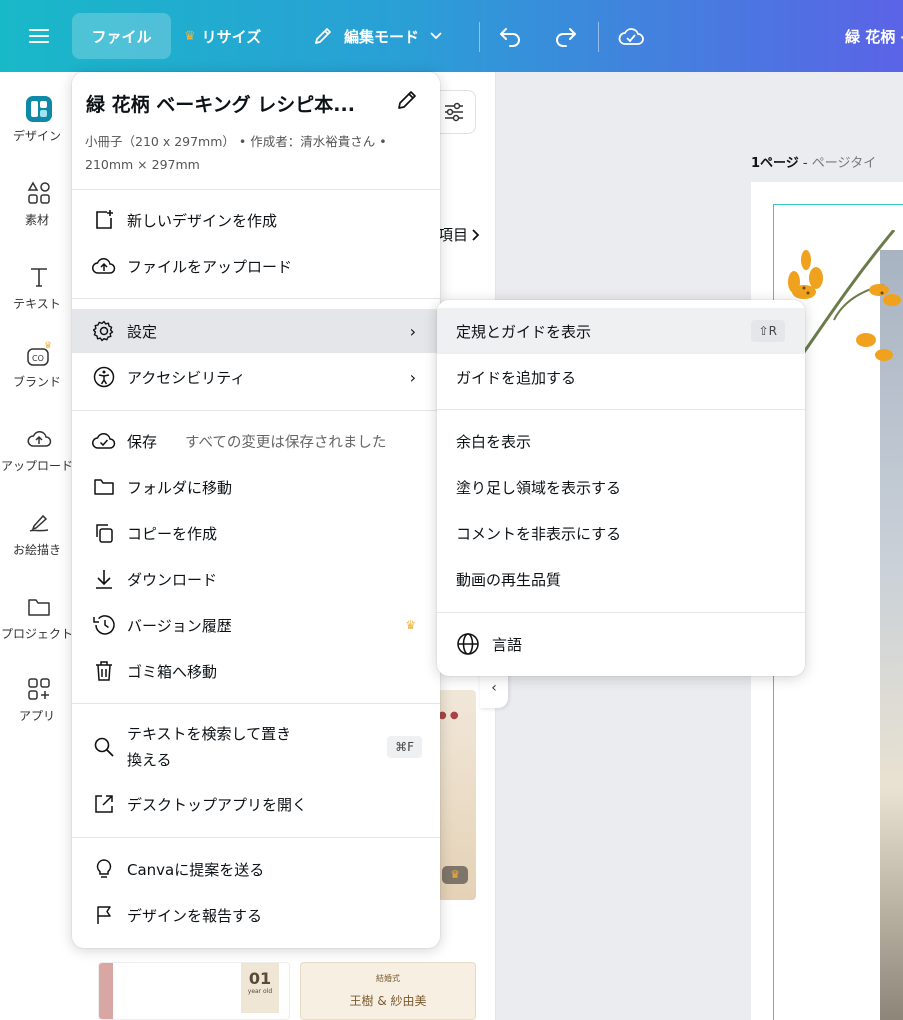 The image size is (903, 1020). Describe the element at coordinates (844, 163) in the screenshot. I see `page-title: ページタイ` at that location.